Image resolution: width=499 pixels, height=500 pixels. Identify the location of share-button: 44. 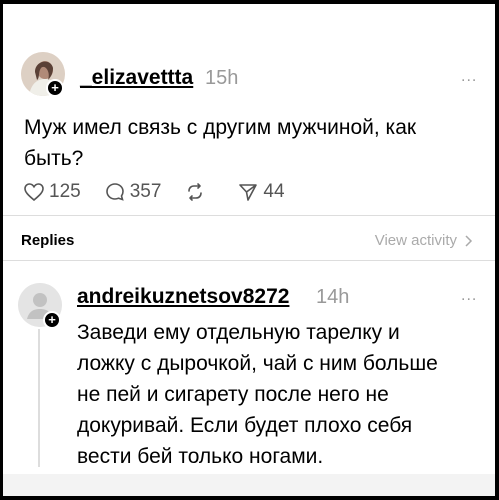
(261, 192).